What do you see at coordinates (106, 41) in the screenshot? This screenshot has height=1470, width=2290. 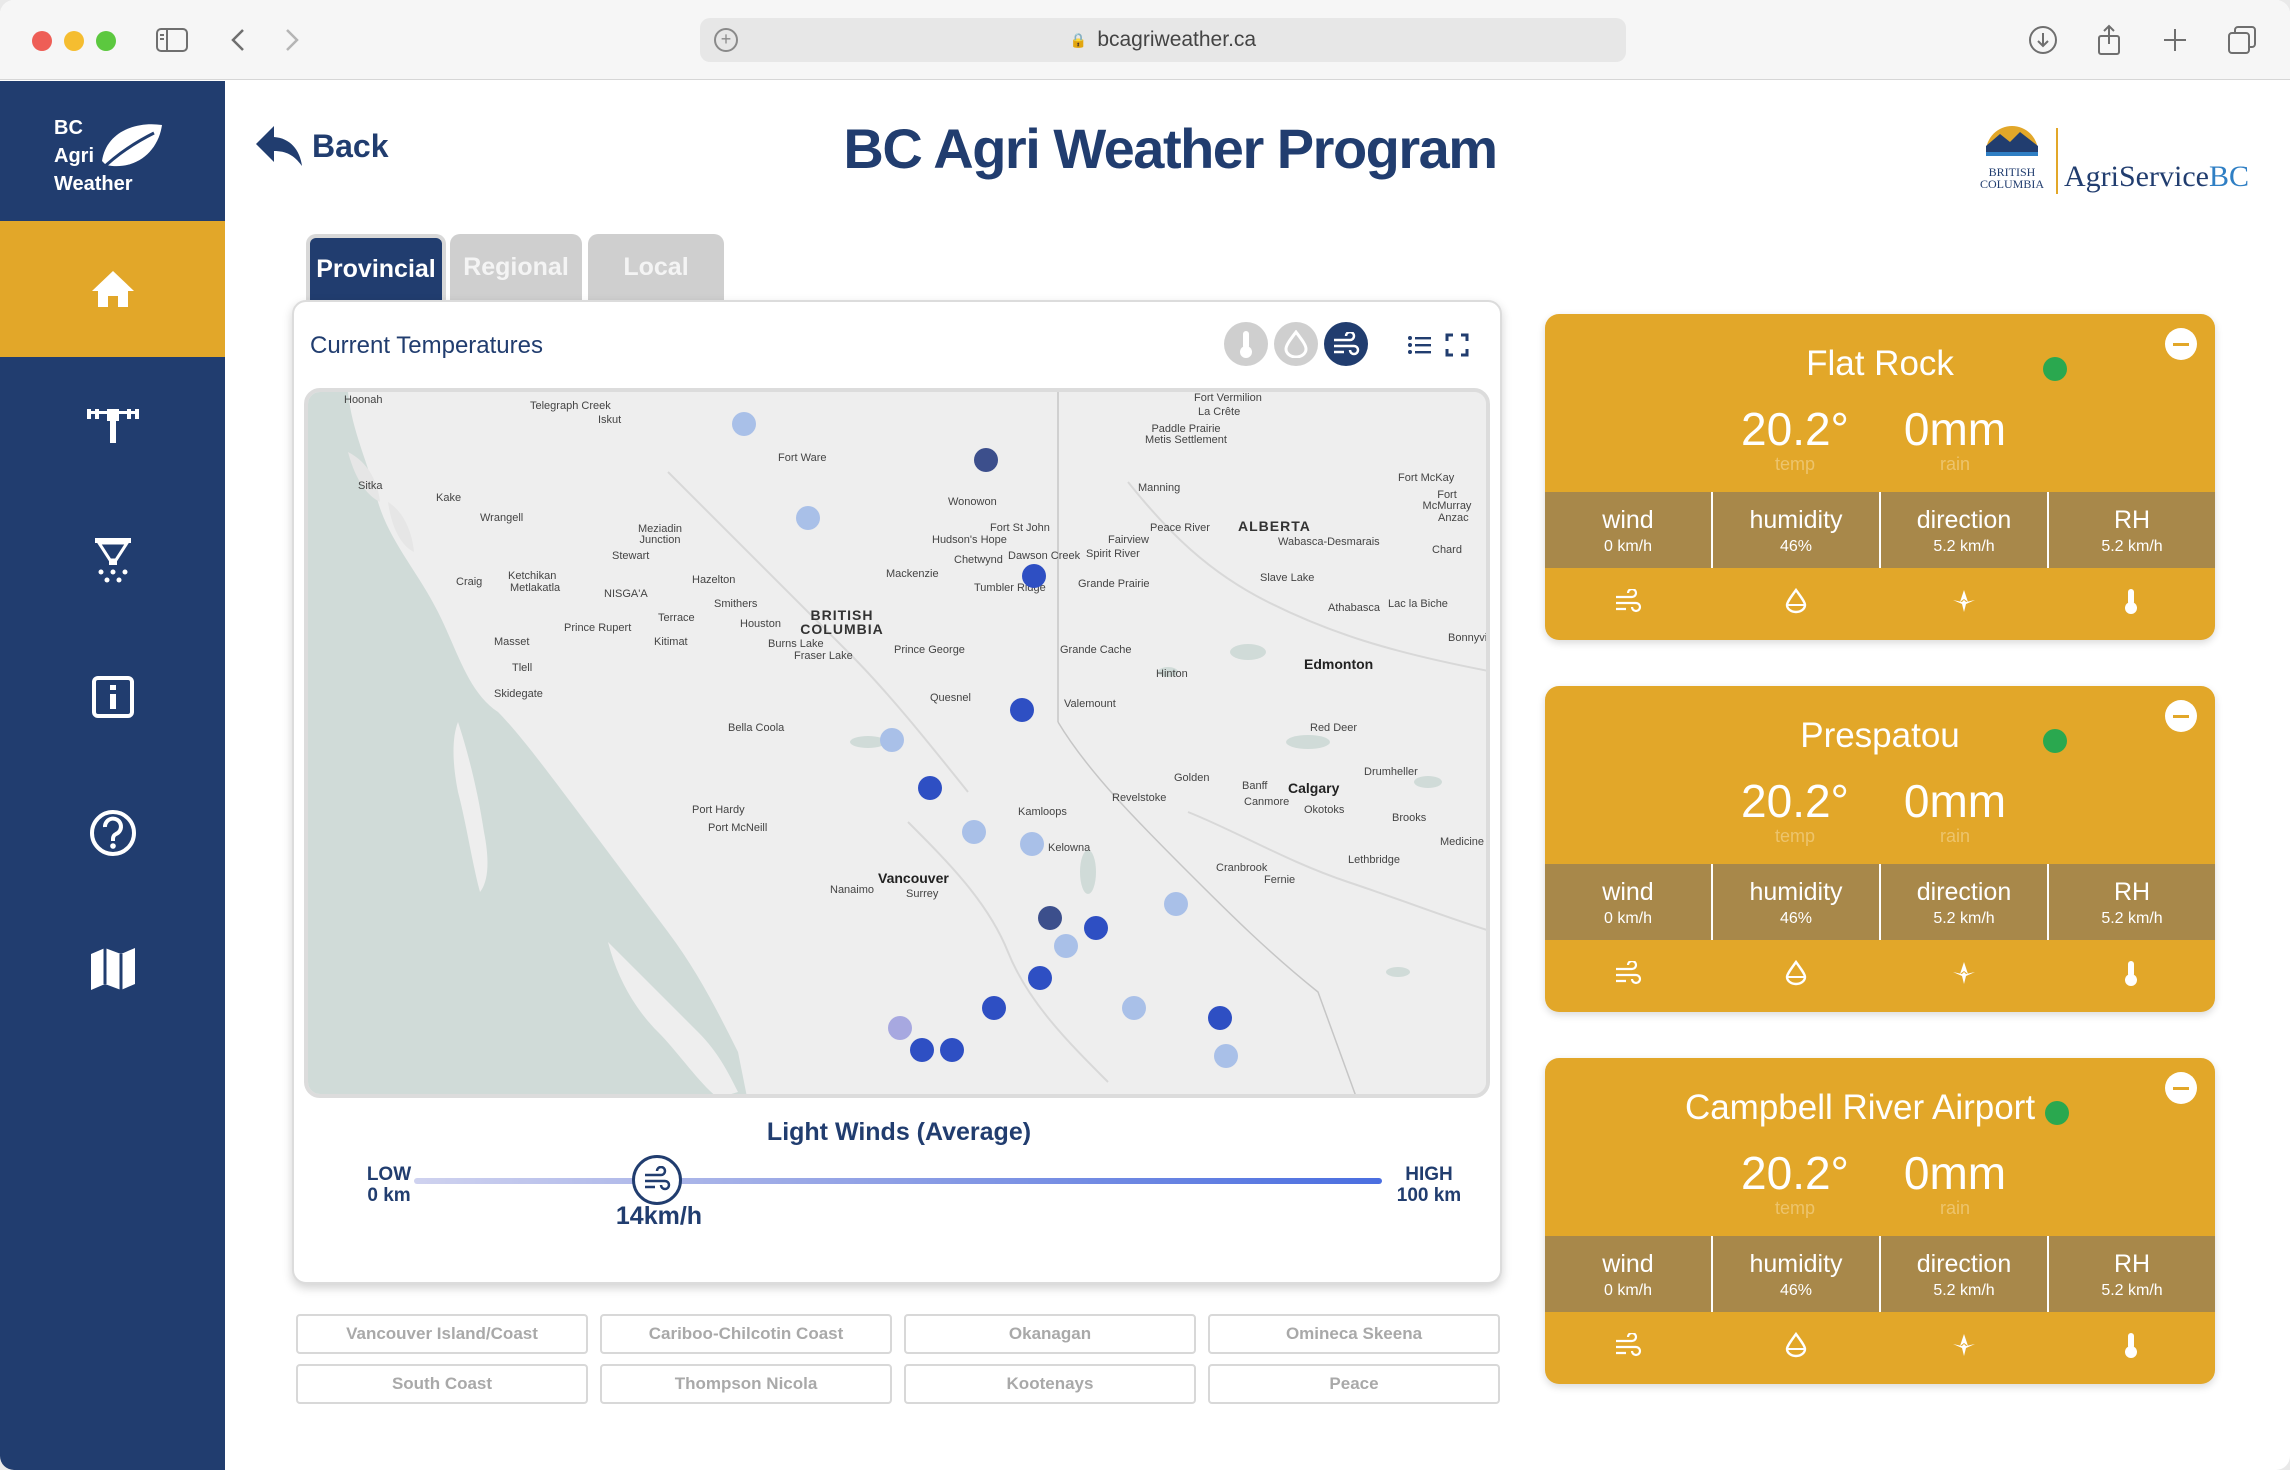 I see `zoom-window-button` at bounding box center [106, 41].